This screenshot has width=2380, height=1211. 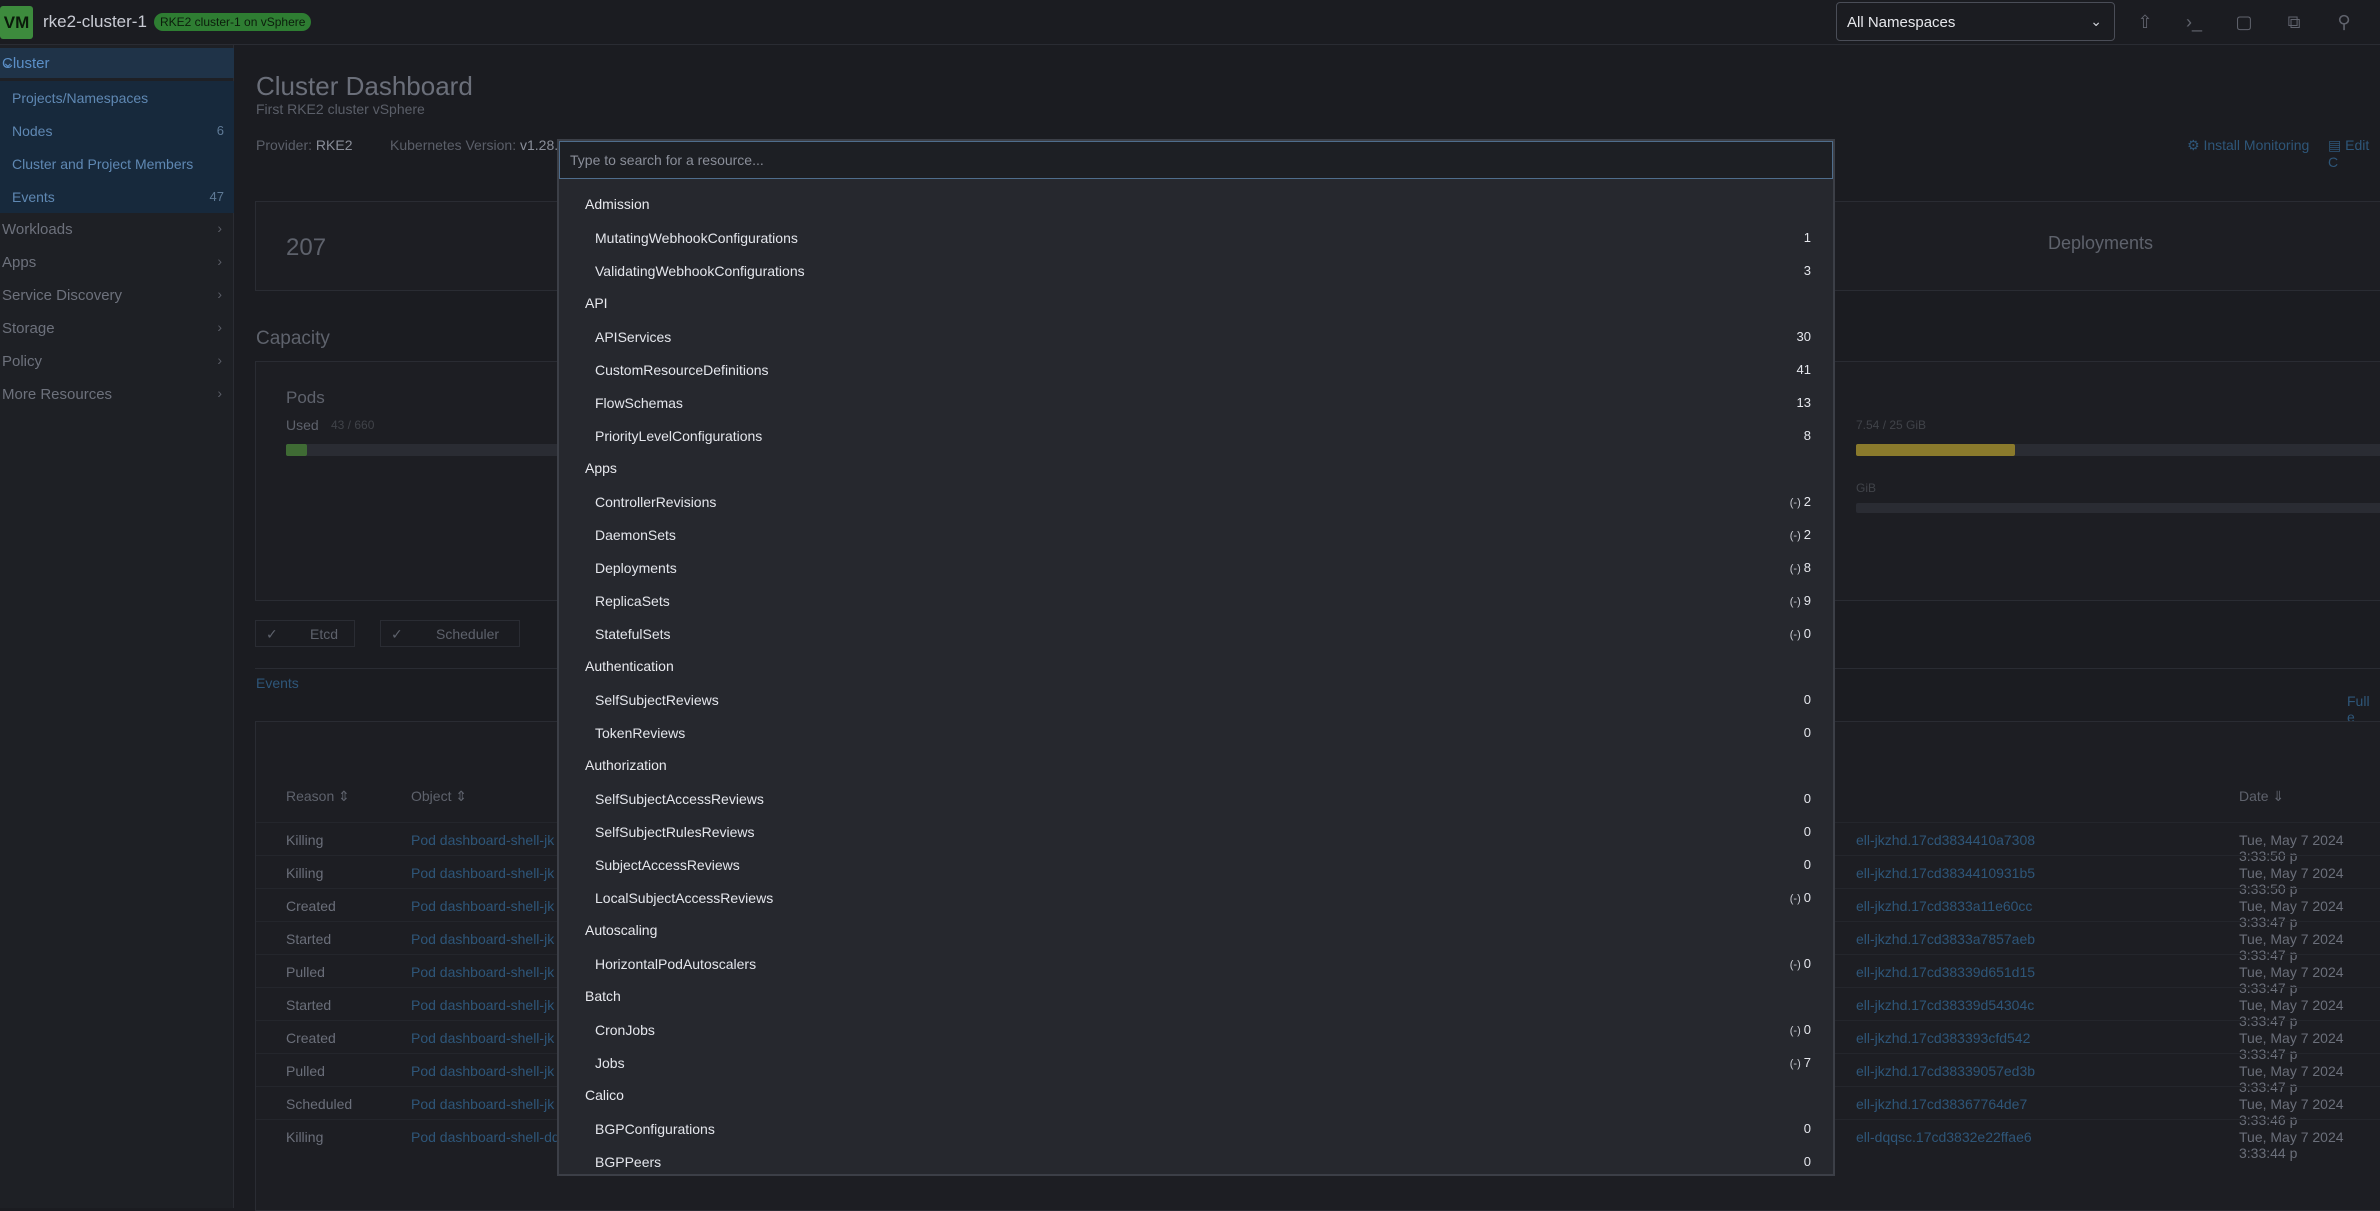 What do you see at coordinates (1203, 1160) in the screenshot?
I see `resource-item: BGPPeers0` at bounding box center [1203, 1160].